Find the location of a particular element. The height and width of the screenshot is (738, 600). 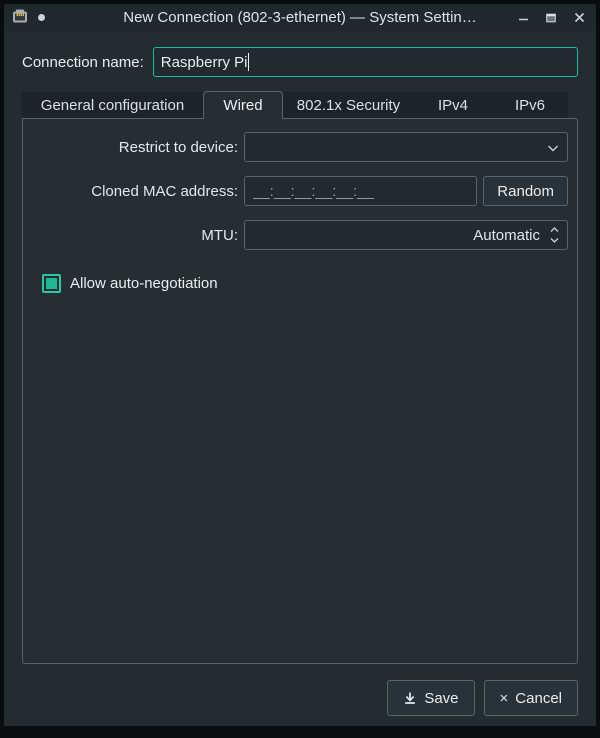

cloned-mac-row: Cloned MAC address: Random is located at coordinates (300, 191).